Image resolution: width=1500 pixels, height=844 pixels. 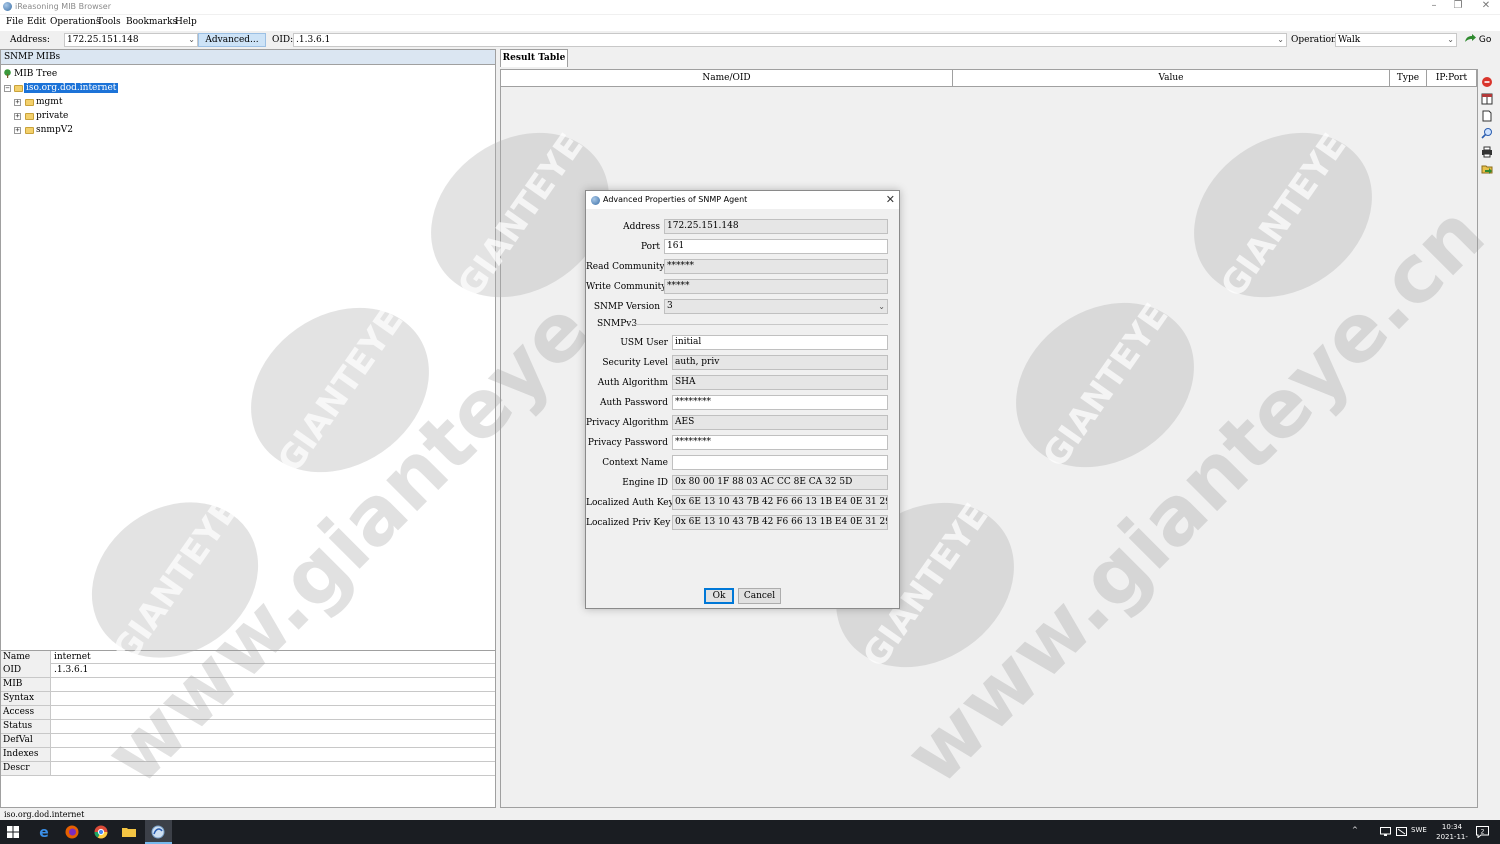 What do you see at coordinates (790, 40) in the screenshot?
I see `oid-combo: .1.3.6.1 ⌄` at bounding box center [790, 40].